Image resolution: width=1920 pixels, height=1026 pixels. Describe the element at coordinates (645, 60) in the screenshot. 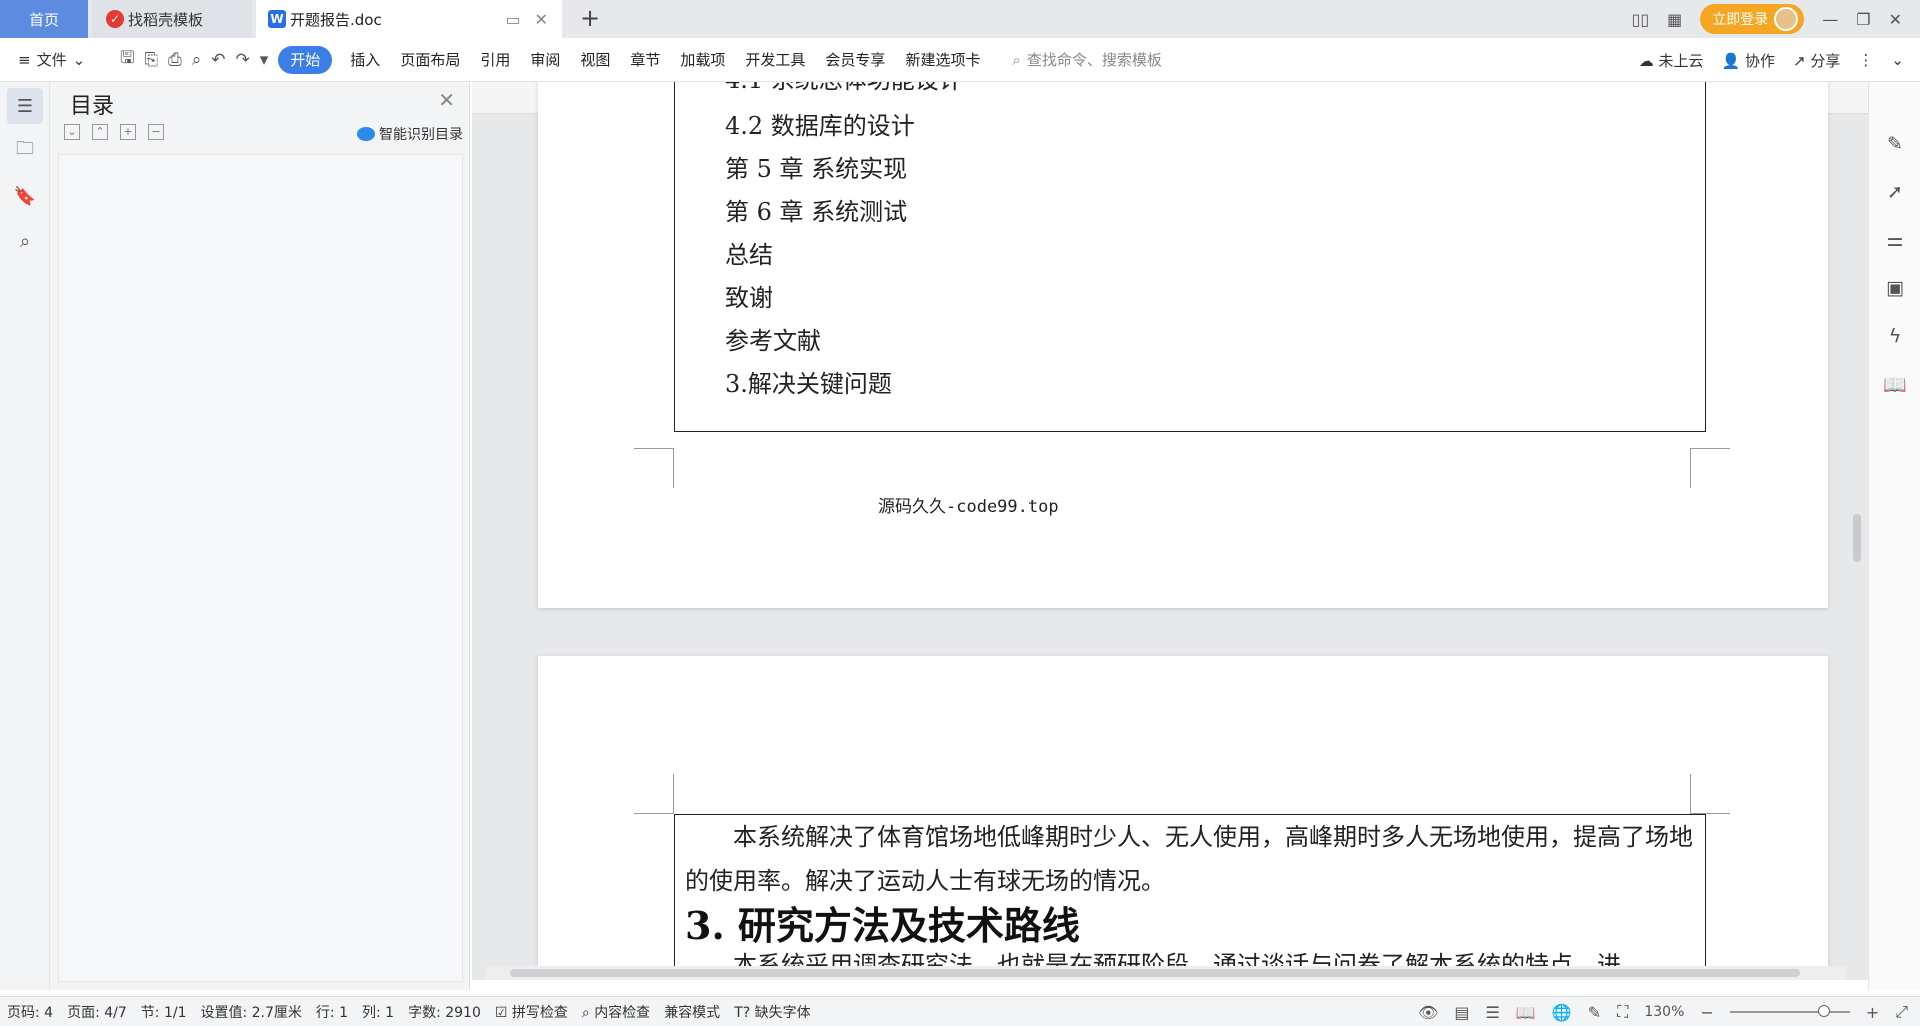

I see `menu-chapter: 章节` at that location.